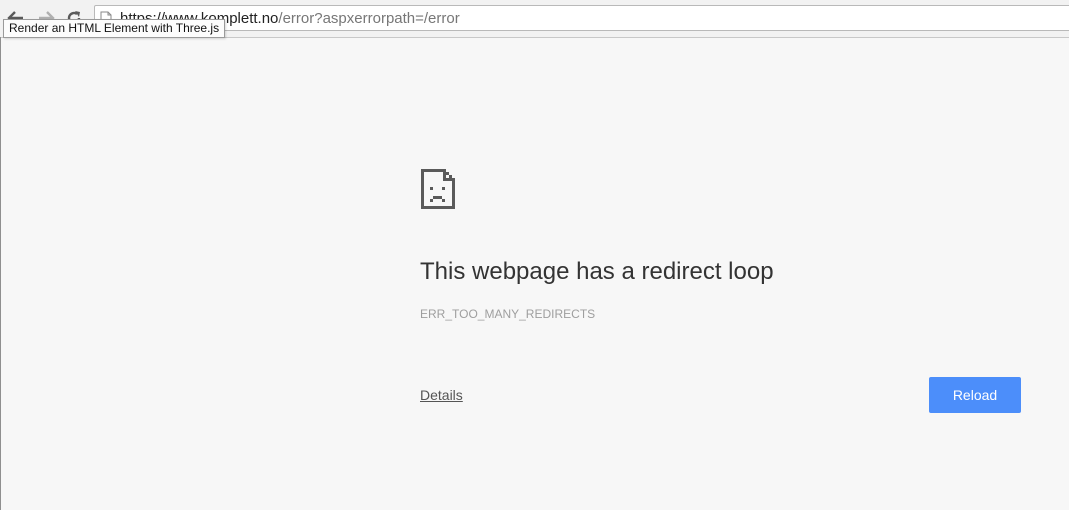 The image size is (1069, 510). Describe the element at coordinates (597, 271) in the screenshot. I see `error-title: This webpage has a redirect loop` at that location.